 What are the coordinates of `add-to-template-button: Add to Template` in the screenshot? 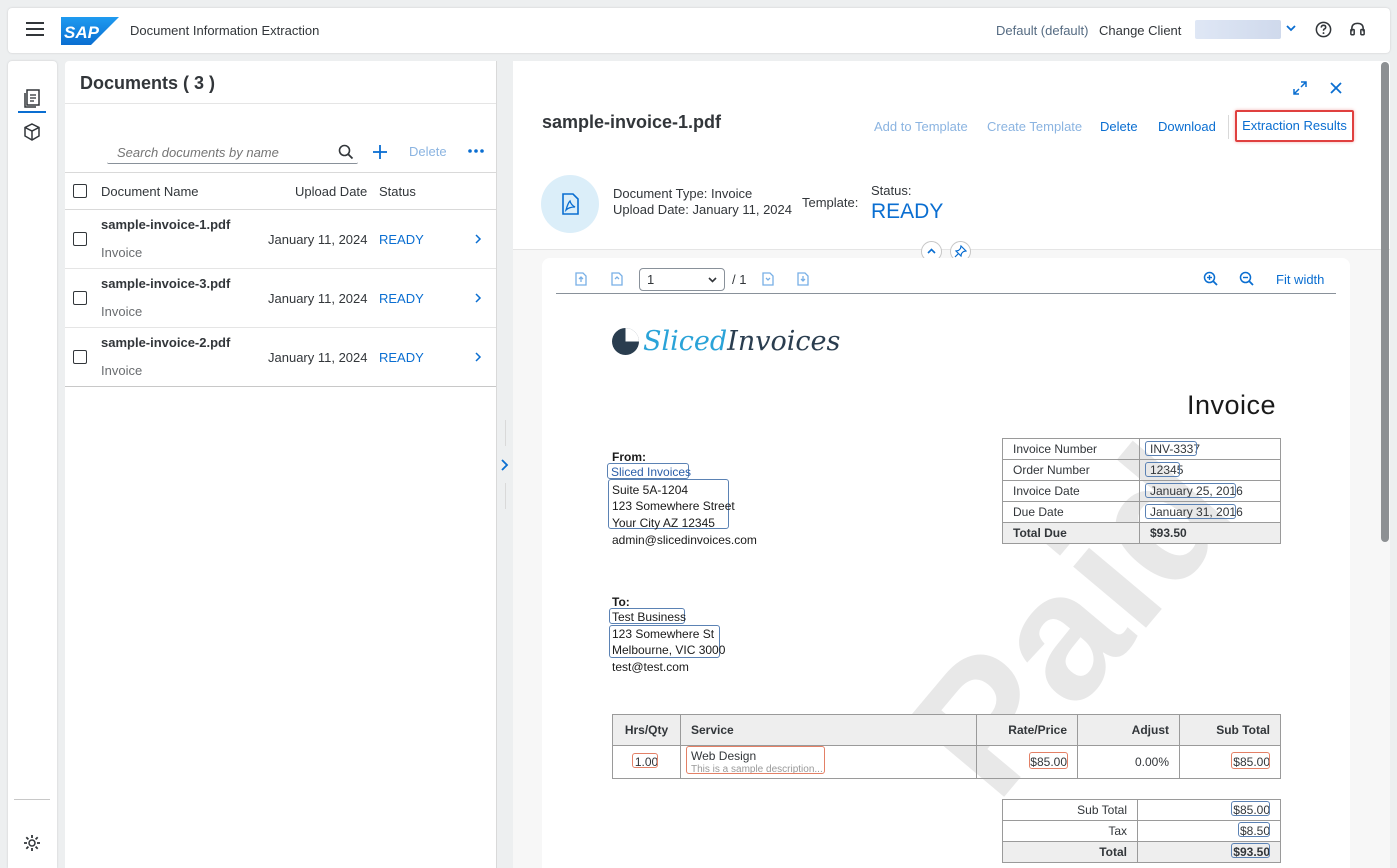 It's located at (921, 126).